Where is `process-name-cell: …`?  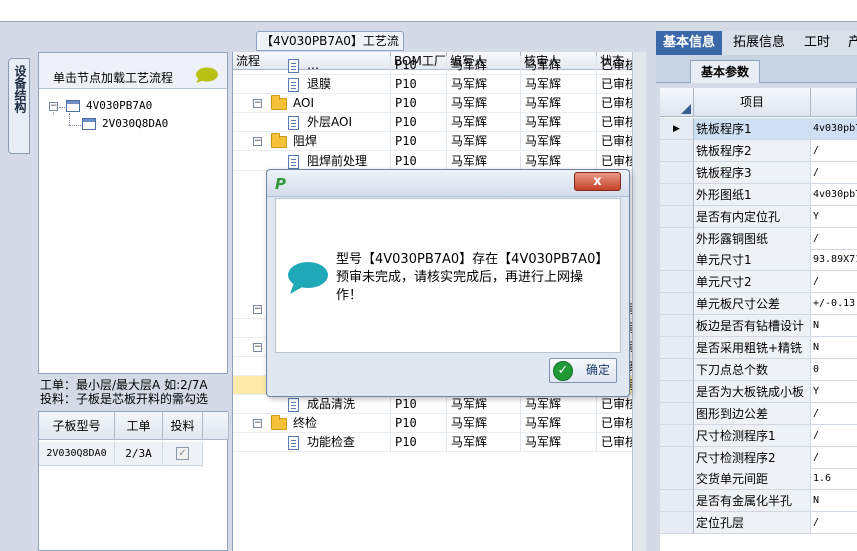
process-name-cell: … is located at coordinates (312, 65).